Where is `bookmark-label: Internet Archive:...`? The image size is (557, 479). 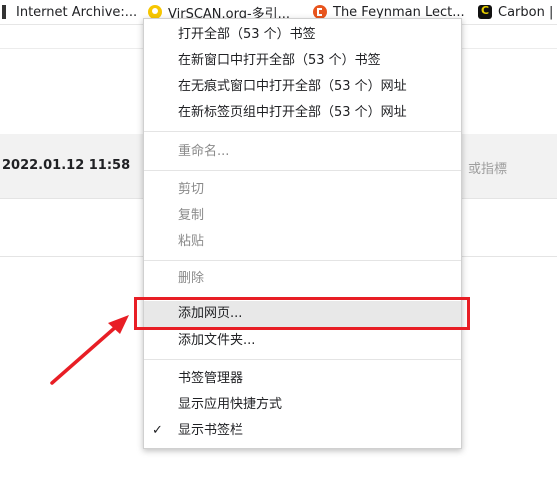 bookmark-label: Internet Archive:... is located at coordinates (77, 12).